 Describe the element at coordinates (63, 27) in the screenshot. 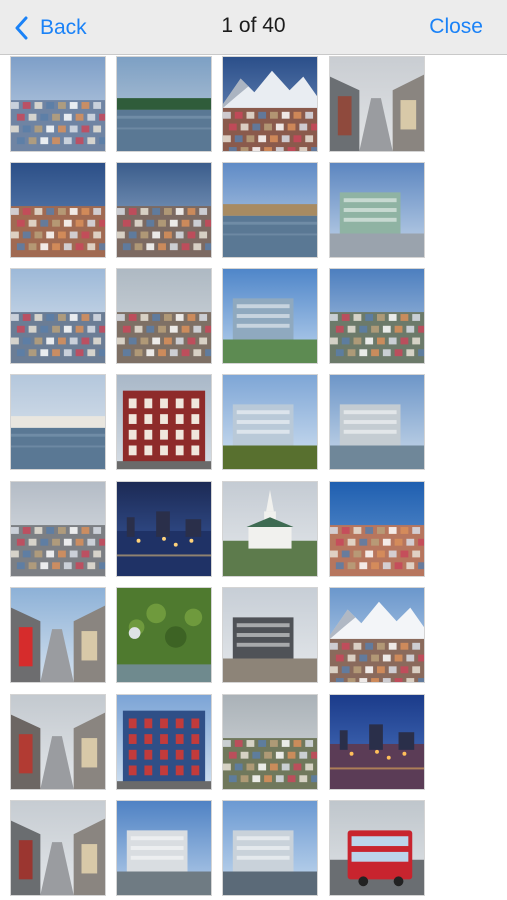

I see `back-label: Back` at that location.